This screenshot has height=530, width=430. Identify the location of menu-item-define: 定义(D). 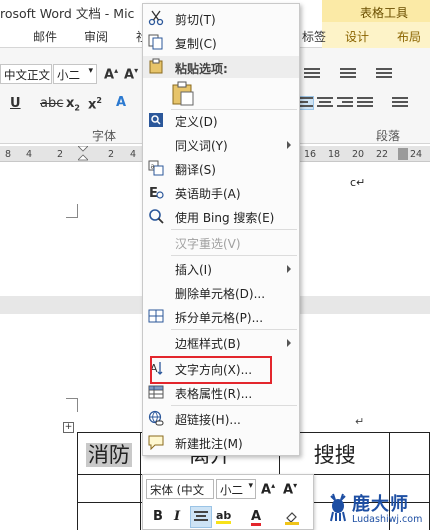
(221, 120).